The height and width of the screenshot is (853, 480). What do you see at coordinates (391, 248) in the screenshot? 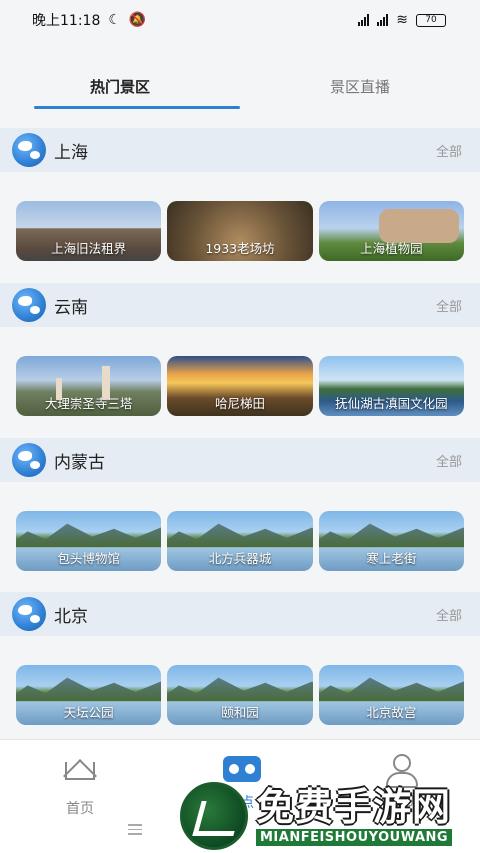
I see `spot-card-label: 上海植物园` at bounding box center [391, 248].